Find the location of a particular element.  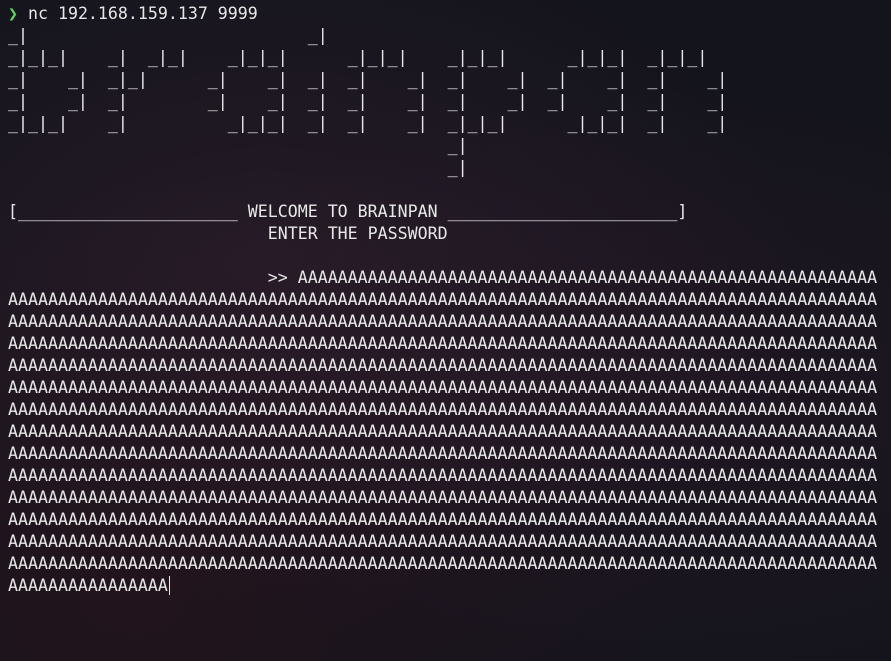

command-text: nc 192.168.159.137 9999 is located at coordinates (138, 13).